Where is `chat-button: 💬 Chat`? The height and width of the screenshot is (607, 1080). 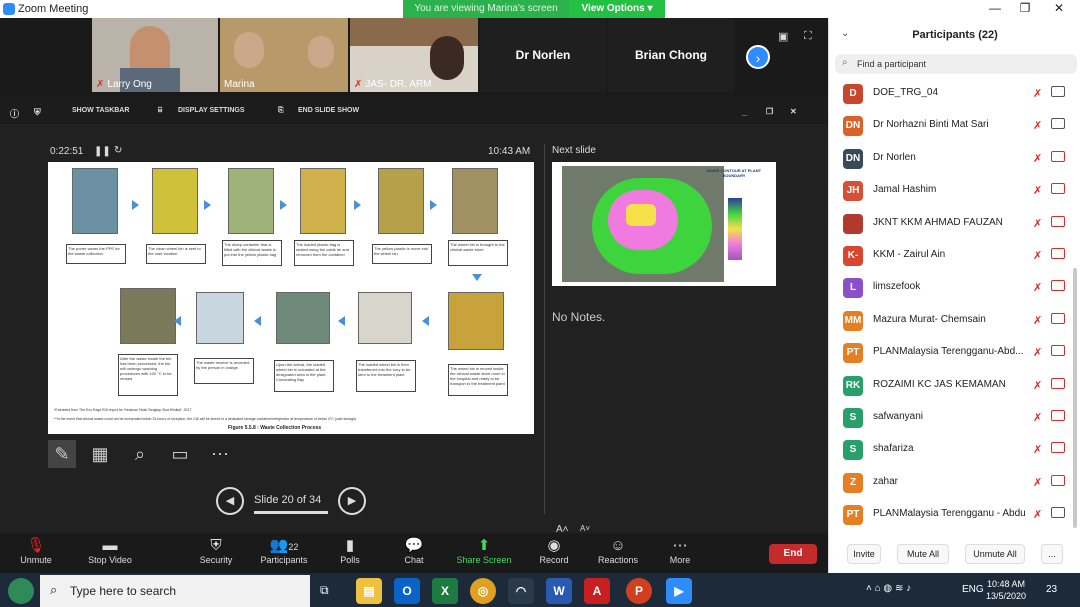 chat-button: 💬 Chat is located at coordinates (414, 555).